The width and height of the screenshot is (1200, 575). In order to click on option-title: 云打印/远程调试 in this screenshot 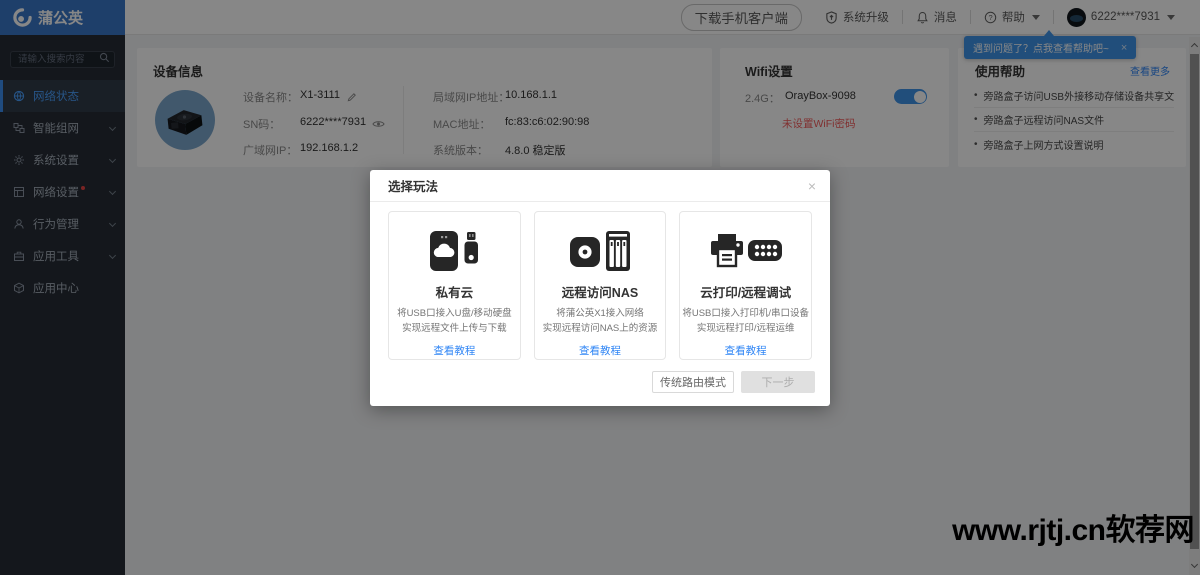, I will do `click(746, 293)`.